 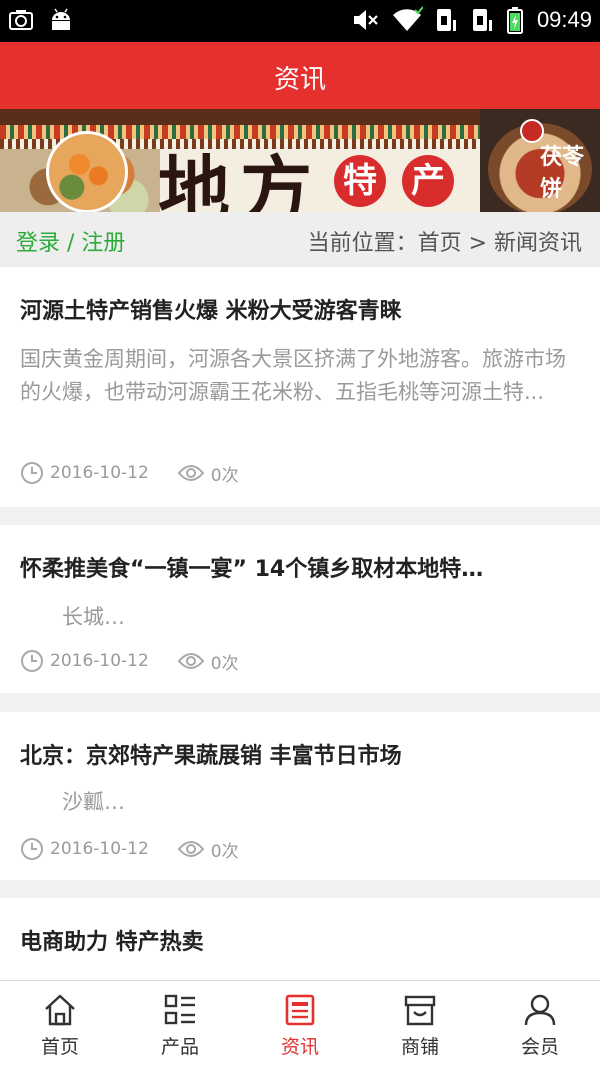 What do you see at coordinates (300, 1010) in the screenshot?
I see `news-icon` at bounding box center [300, 1010].